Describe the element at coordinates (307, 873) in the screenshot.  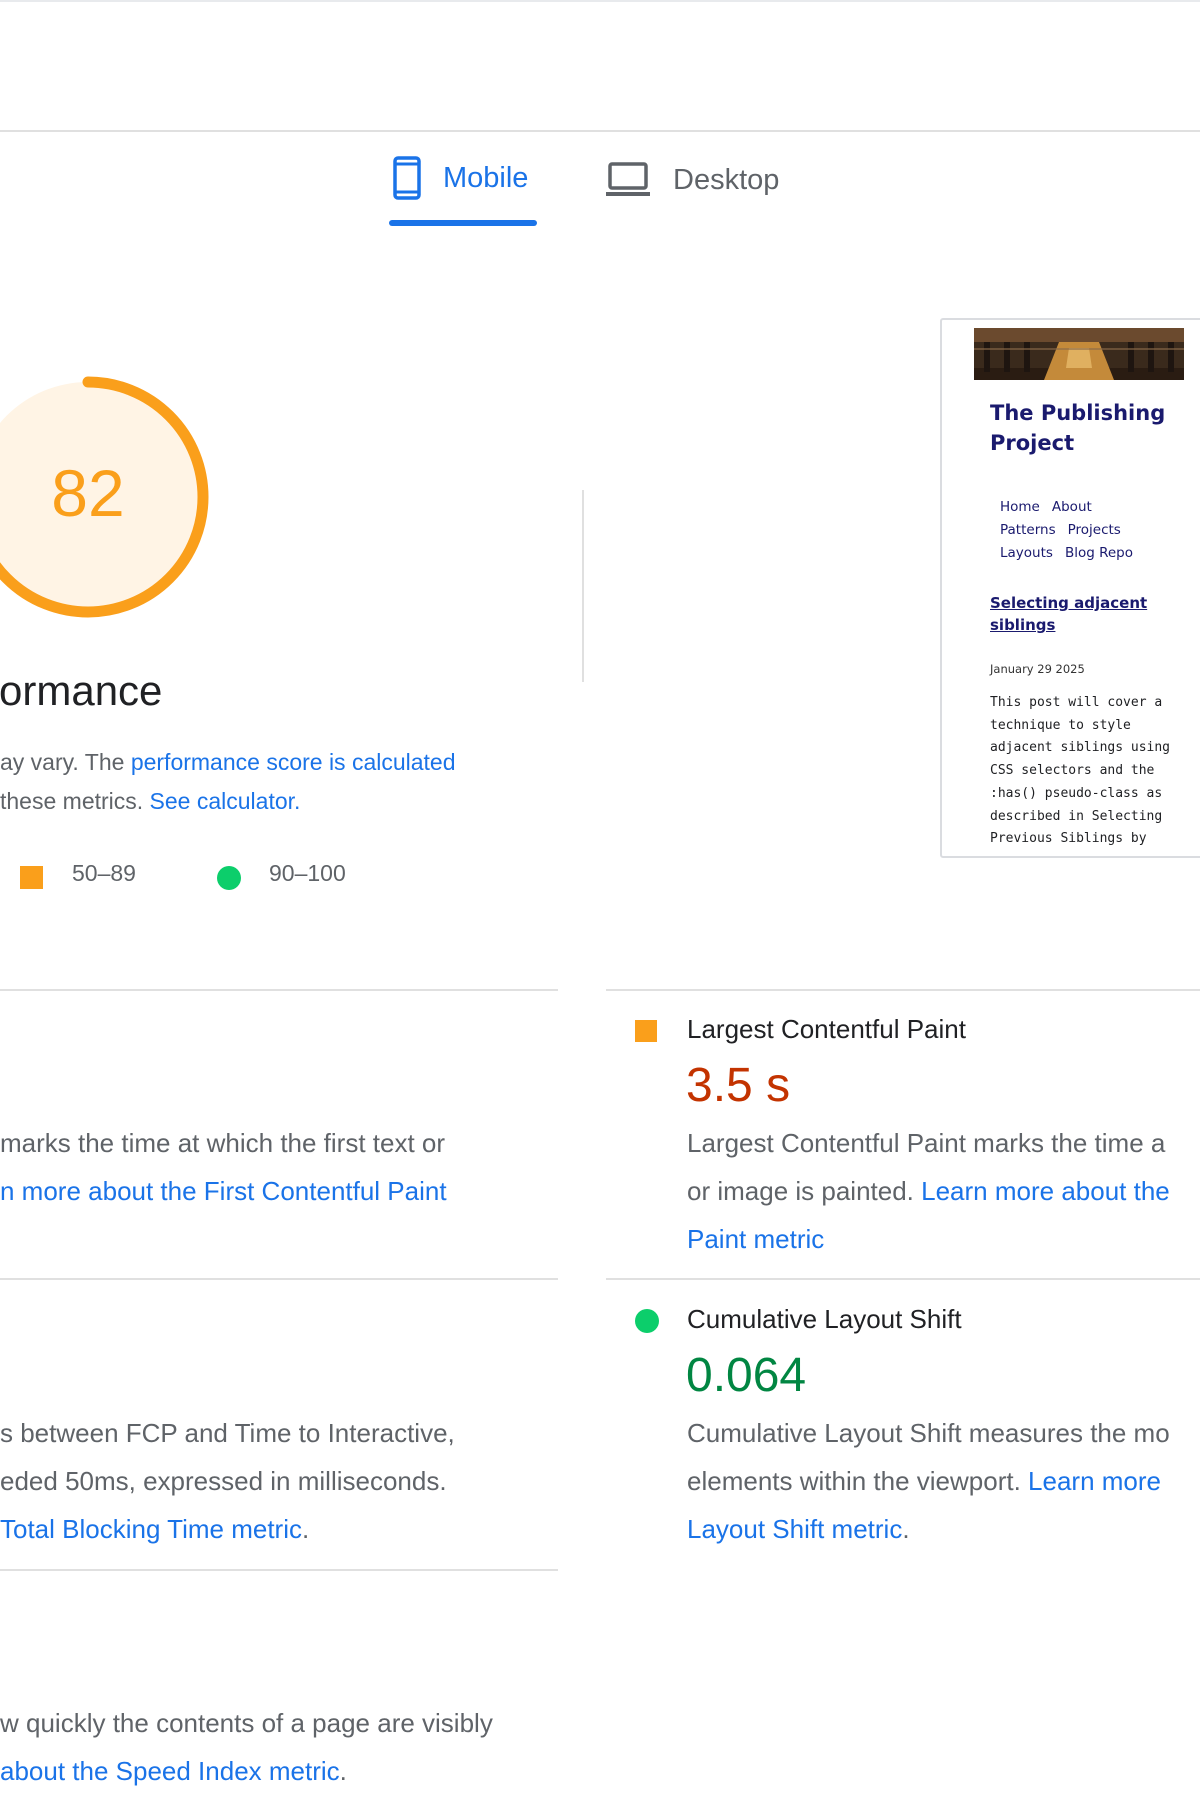
I see `good-range-label: 90–100` at that location.